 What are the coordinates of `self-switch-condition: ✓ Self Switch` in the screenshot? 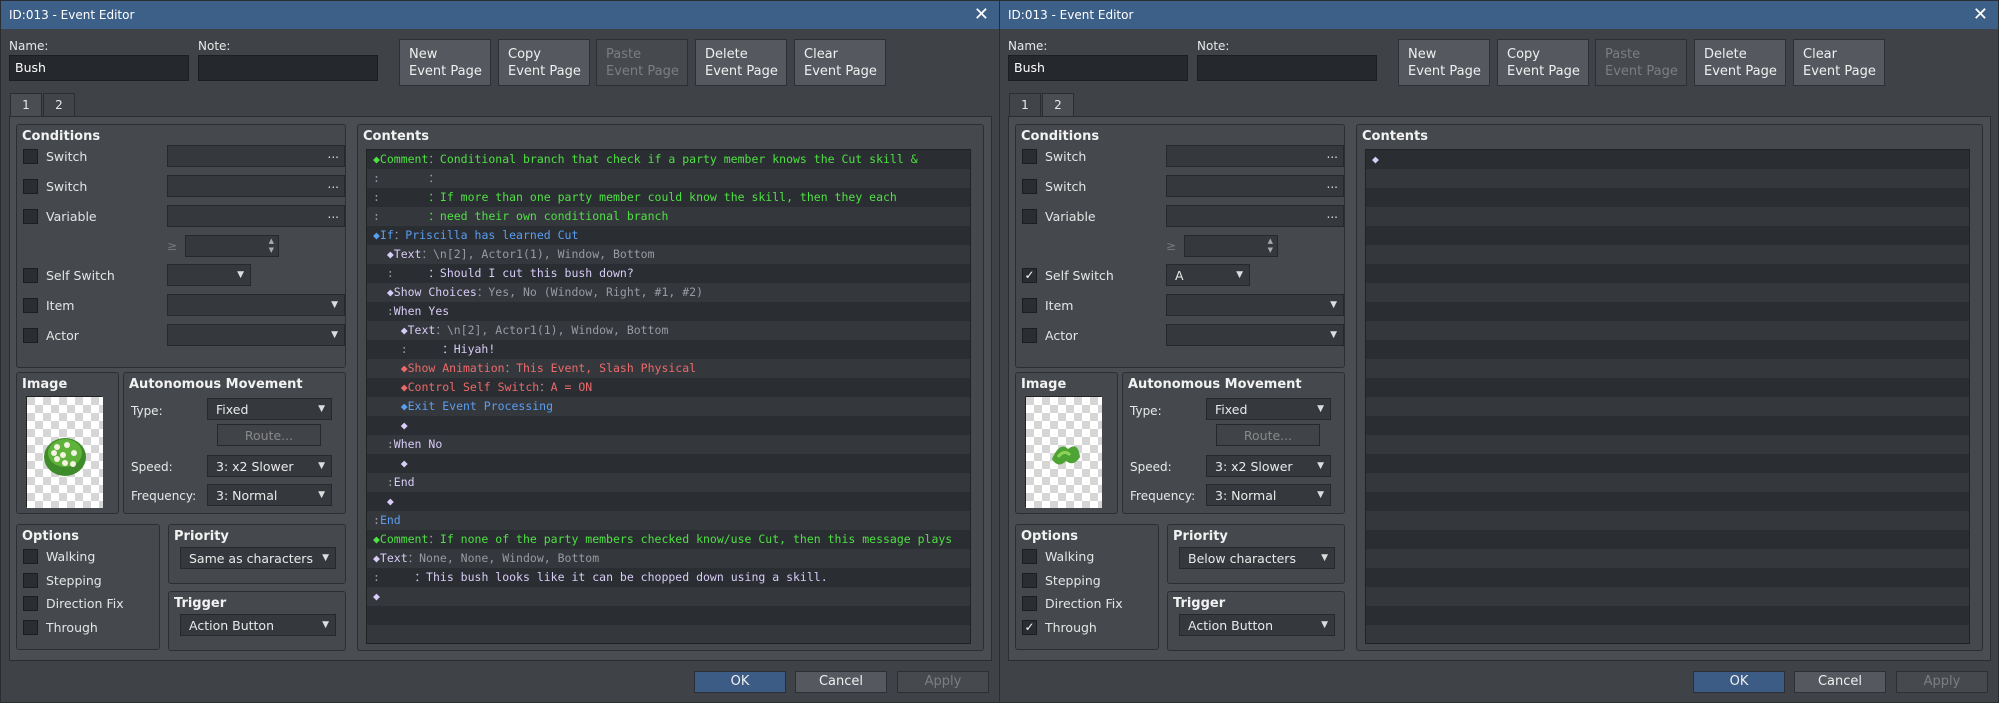 It's located at (1068, 275).